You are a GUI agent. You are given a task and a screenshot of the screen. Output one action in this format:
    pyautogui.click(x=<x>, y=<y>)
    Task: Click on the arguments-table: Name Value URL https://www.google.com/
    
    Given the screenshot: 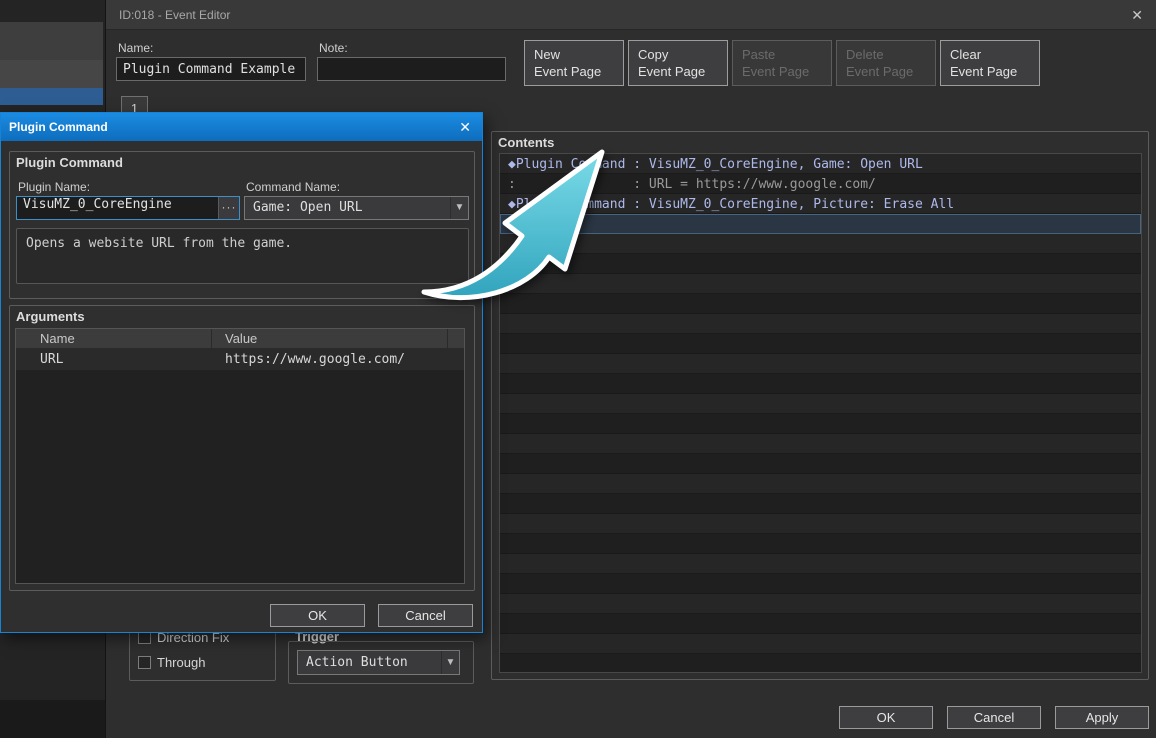 What is the action you would take?
    pyautogui.click(x=240, y=456)
    